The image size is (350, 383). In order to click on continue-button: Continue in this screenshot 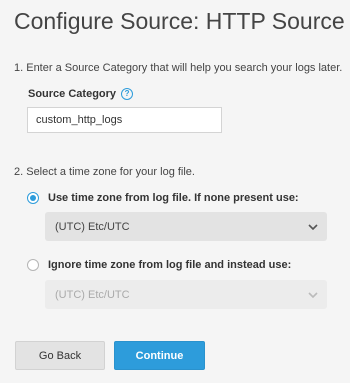, I will do `click(159, 355)`.